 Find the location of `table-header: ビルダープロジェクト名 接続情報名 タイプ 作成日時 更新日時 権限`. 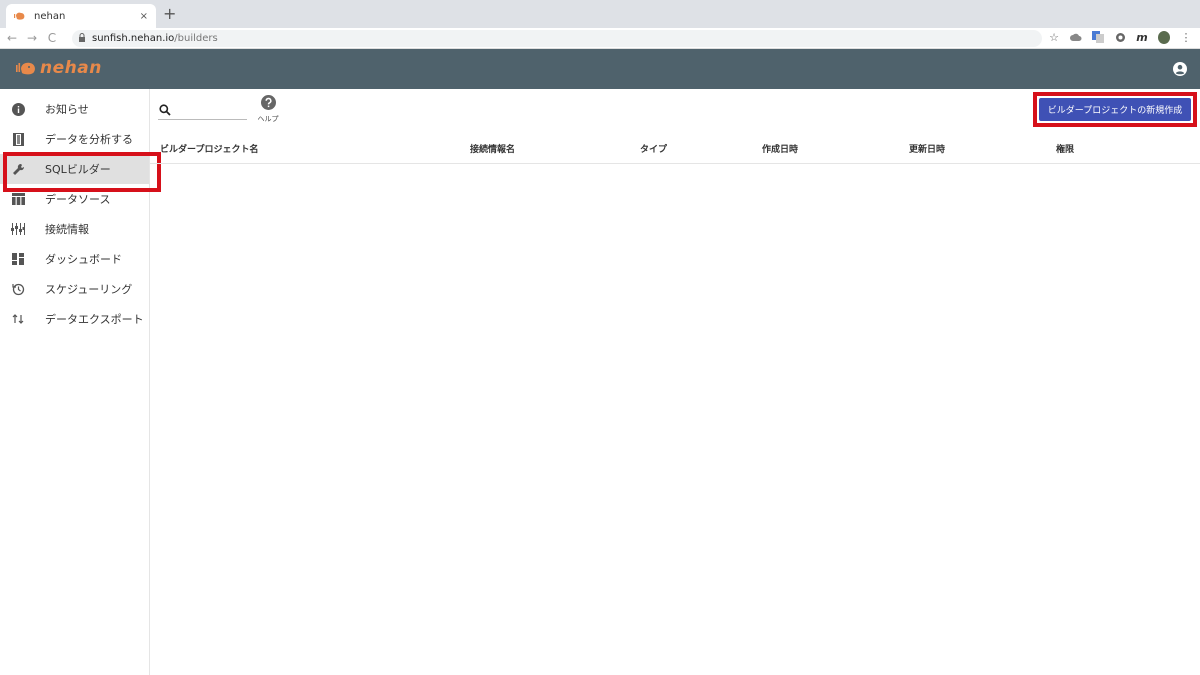

table-header: ビルダープロジェクト名 接続情報名 タイプ 作成日時 更新日時 権限 is located at coordinates (675, 150).